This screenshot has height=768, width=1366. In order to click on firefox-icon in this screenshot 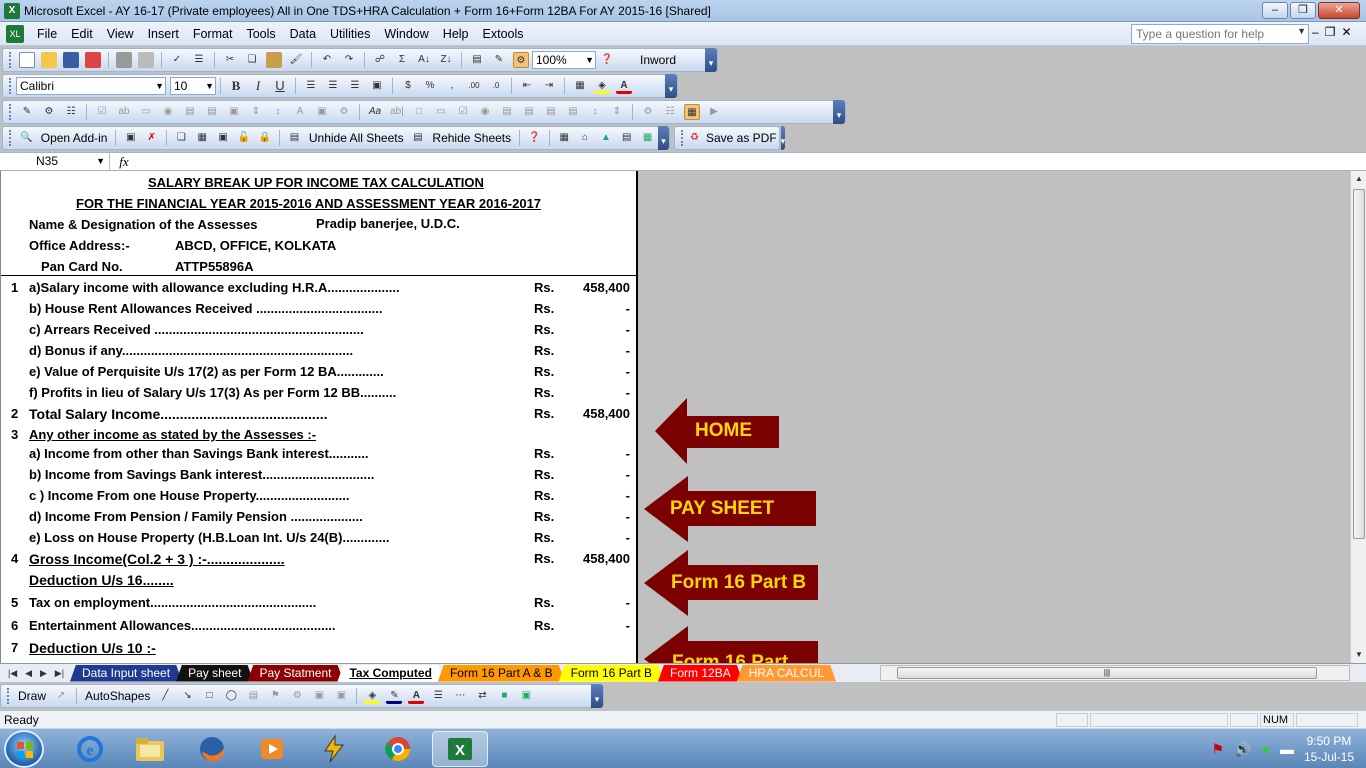, I will do `click(212, 749)`.